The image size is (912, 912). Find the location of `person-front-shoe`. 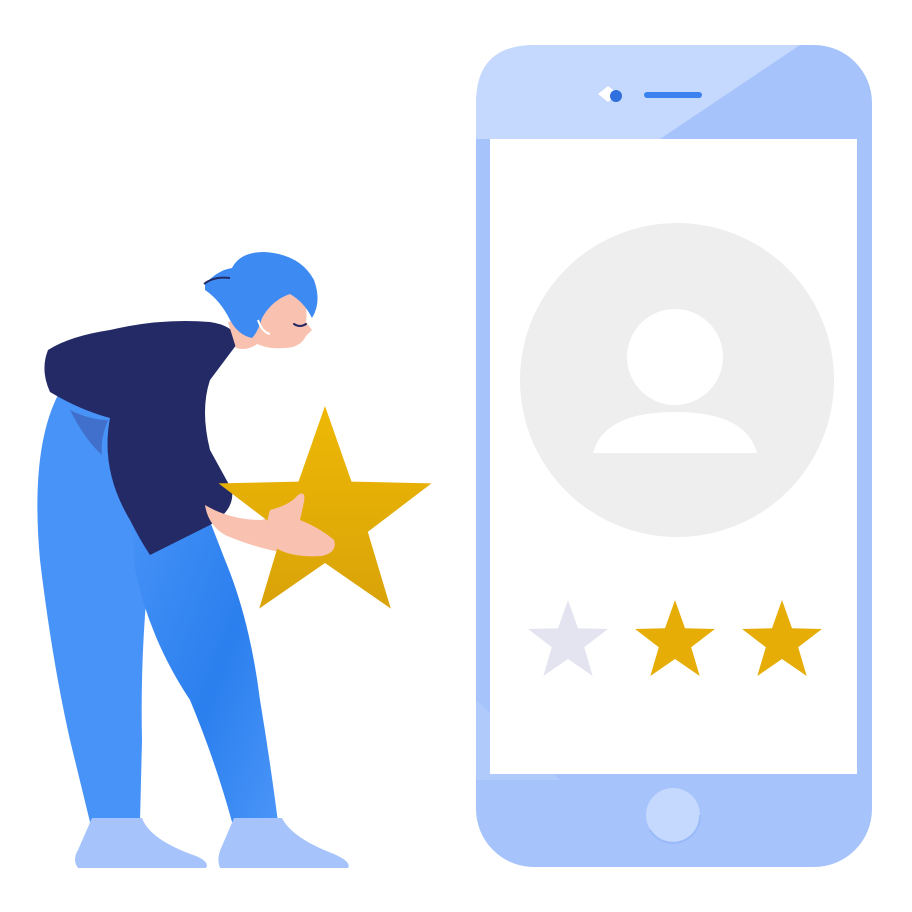

person-front-shoe is located at coordinates (283, 843).